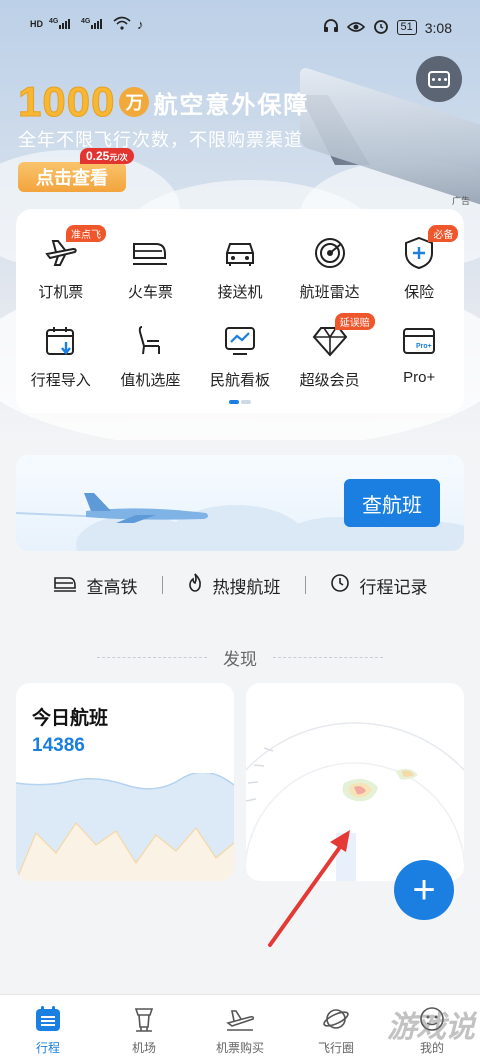  I want to click on service-label: 保险, so click(419, 292).